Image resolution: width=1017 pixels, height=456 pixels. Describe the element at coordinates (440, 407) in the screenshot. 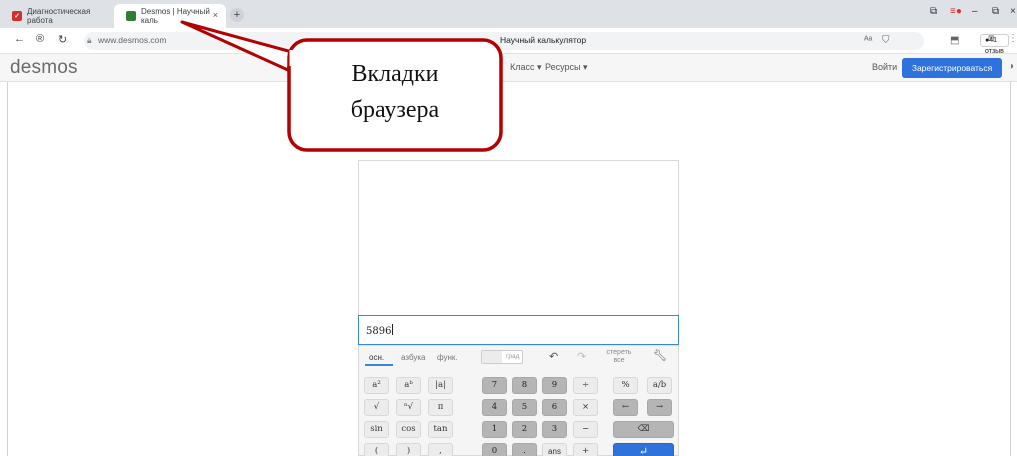

I see `key: π` at that location.